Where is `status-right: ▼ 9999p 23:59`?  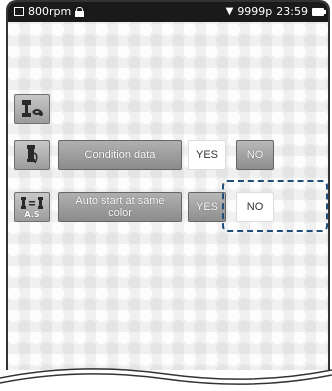 status-right: ▼ 9999p 23:59 is located at coordinates (275, 11).